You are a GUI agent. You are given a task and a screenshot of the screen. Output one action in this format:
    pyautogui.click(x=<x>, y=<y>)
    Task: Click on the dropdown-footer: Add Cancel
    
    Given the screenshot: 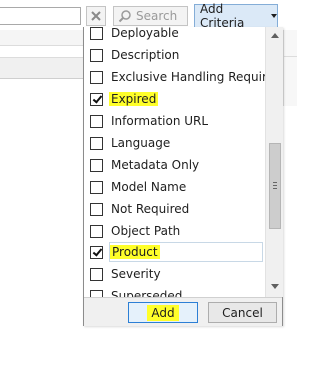 What is the action you would take?
    pyautogui.click(x=183, y=311)
    